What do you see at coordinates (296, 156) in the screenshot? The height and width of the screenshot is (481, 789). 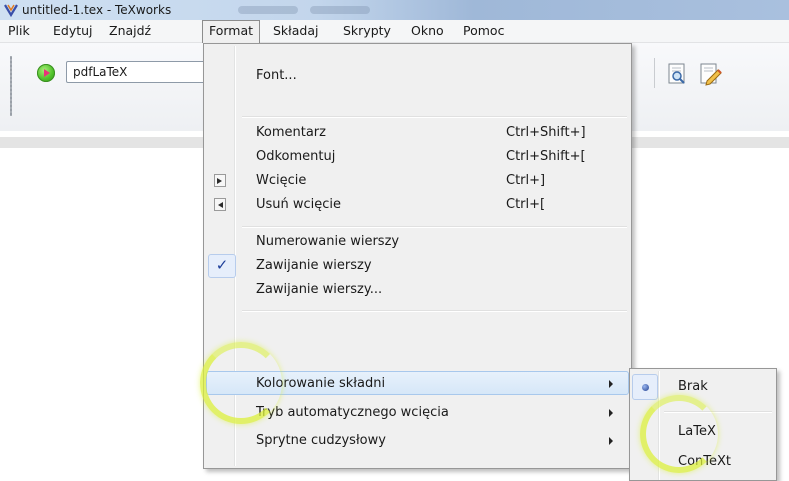 I see `menu-item-label: Odkomentuj` at bounding box center [296, 156].